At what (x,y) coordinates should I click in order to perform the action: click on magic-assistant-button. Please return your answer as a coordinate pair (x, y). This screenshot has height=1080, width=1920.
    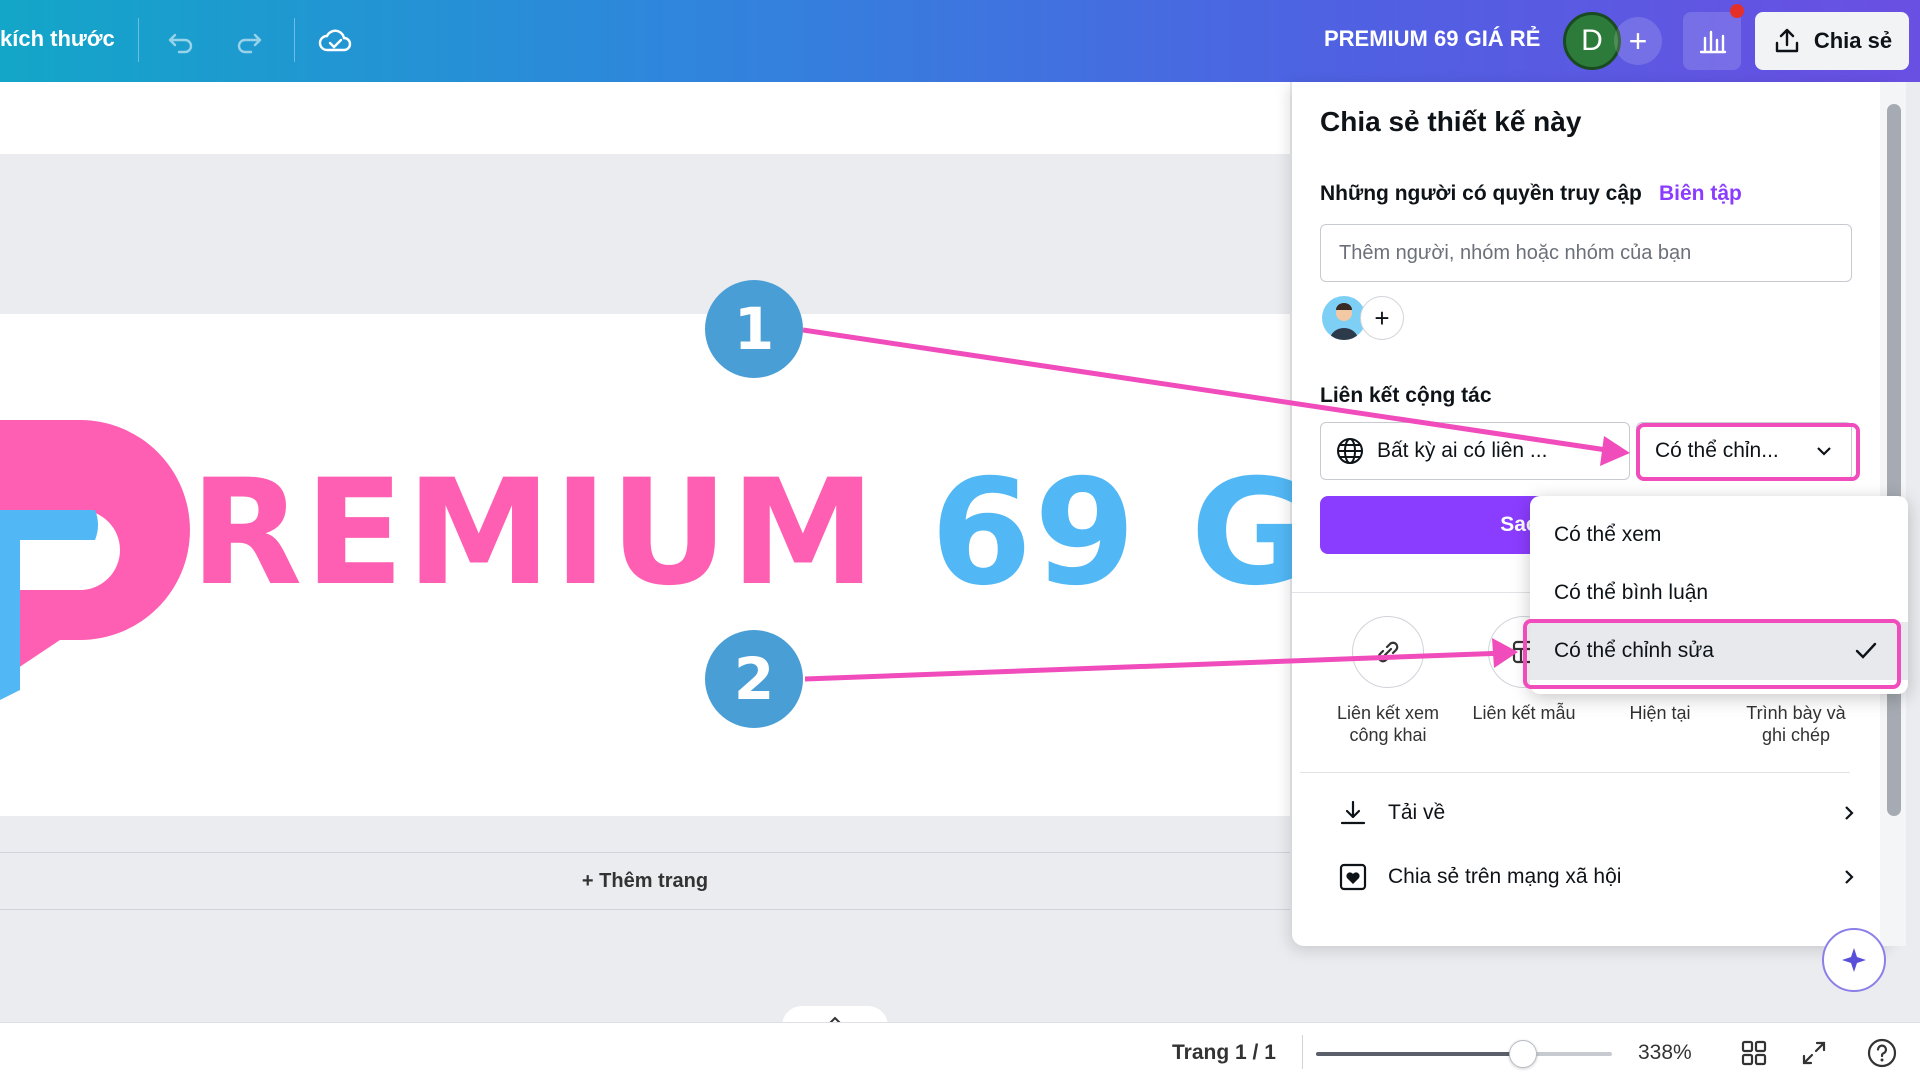
    Looking at the image, I should click on (1854, 960).